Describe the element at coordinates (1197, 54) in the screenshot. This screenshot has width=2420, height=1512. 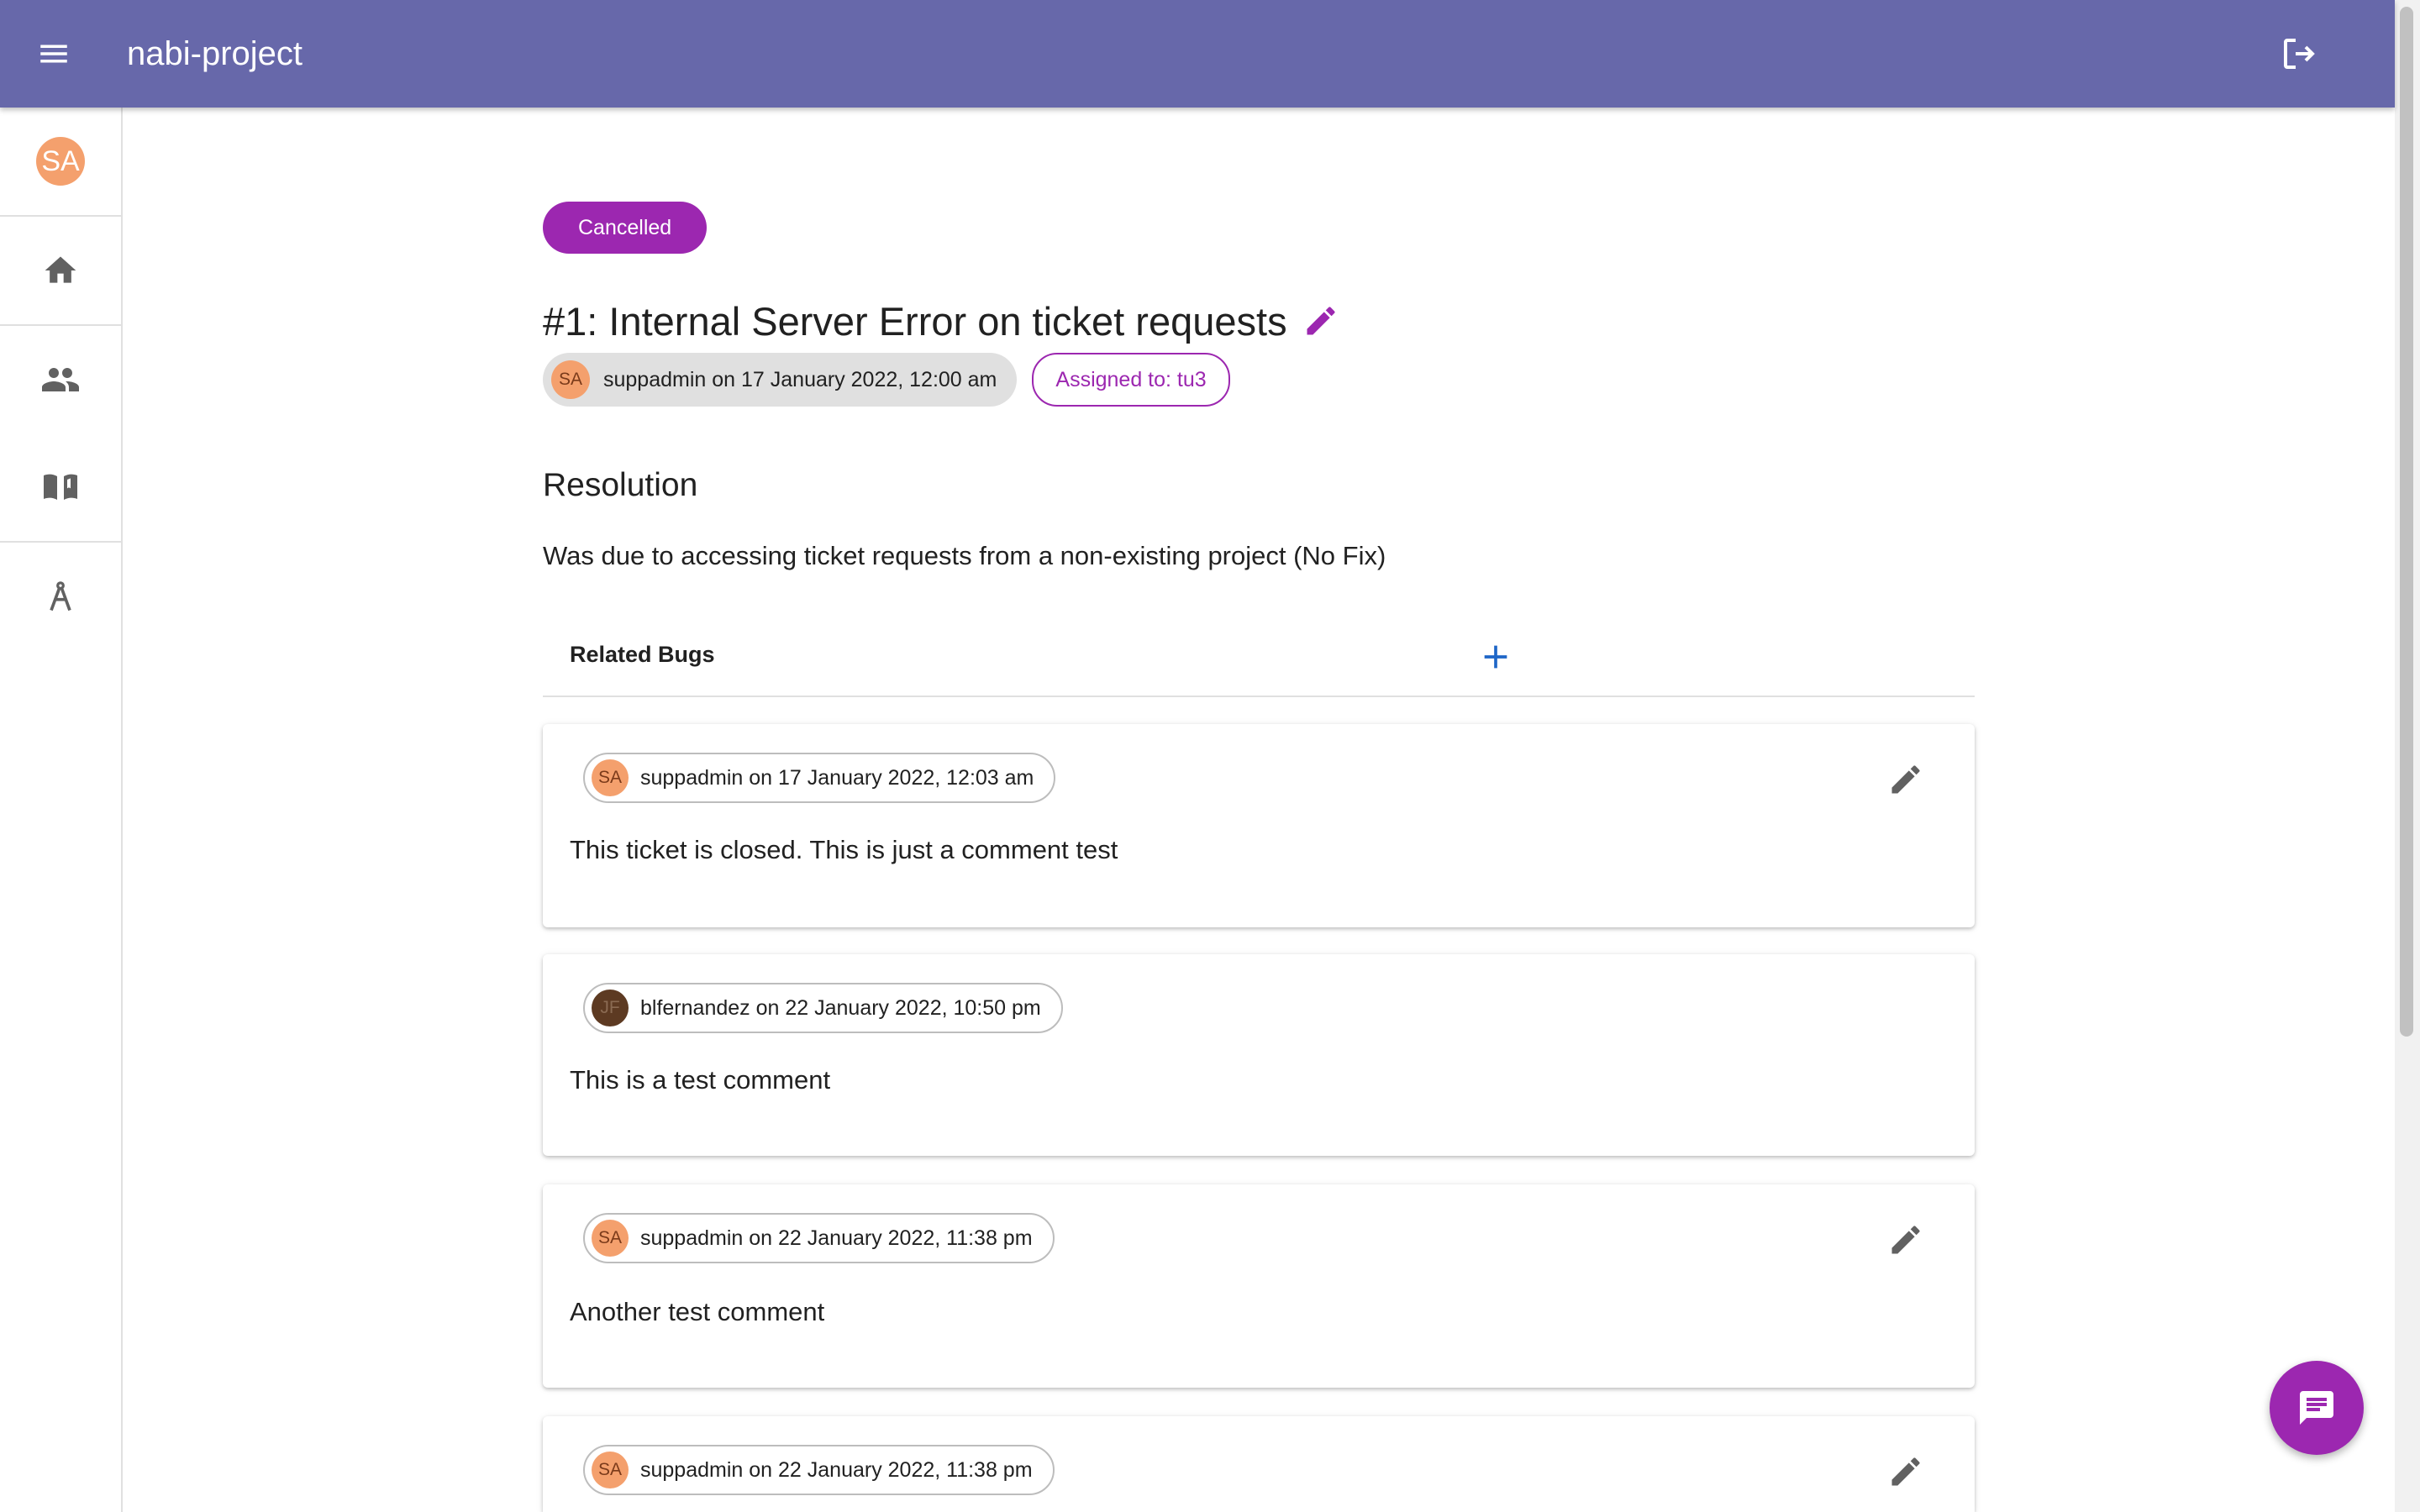
I see `app-bar: nabi-project` at that location.